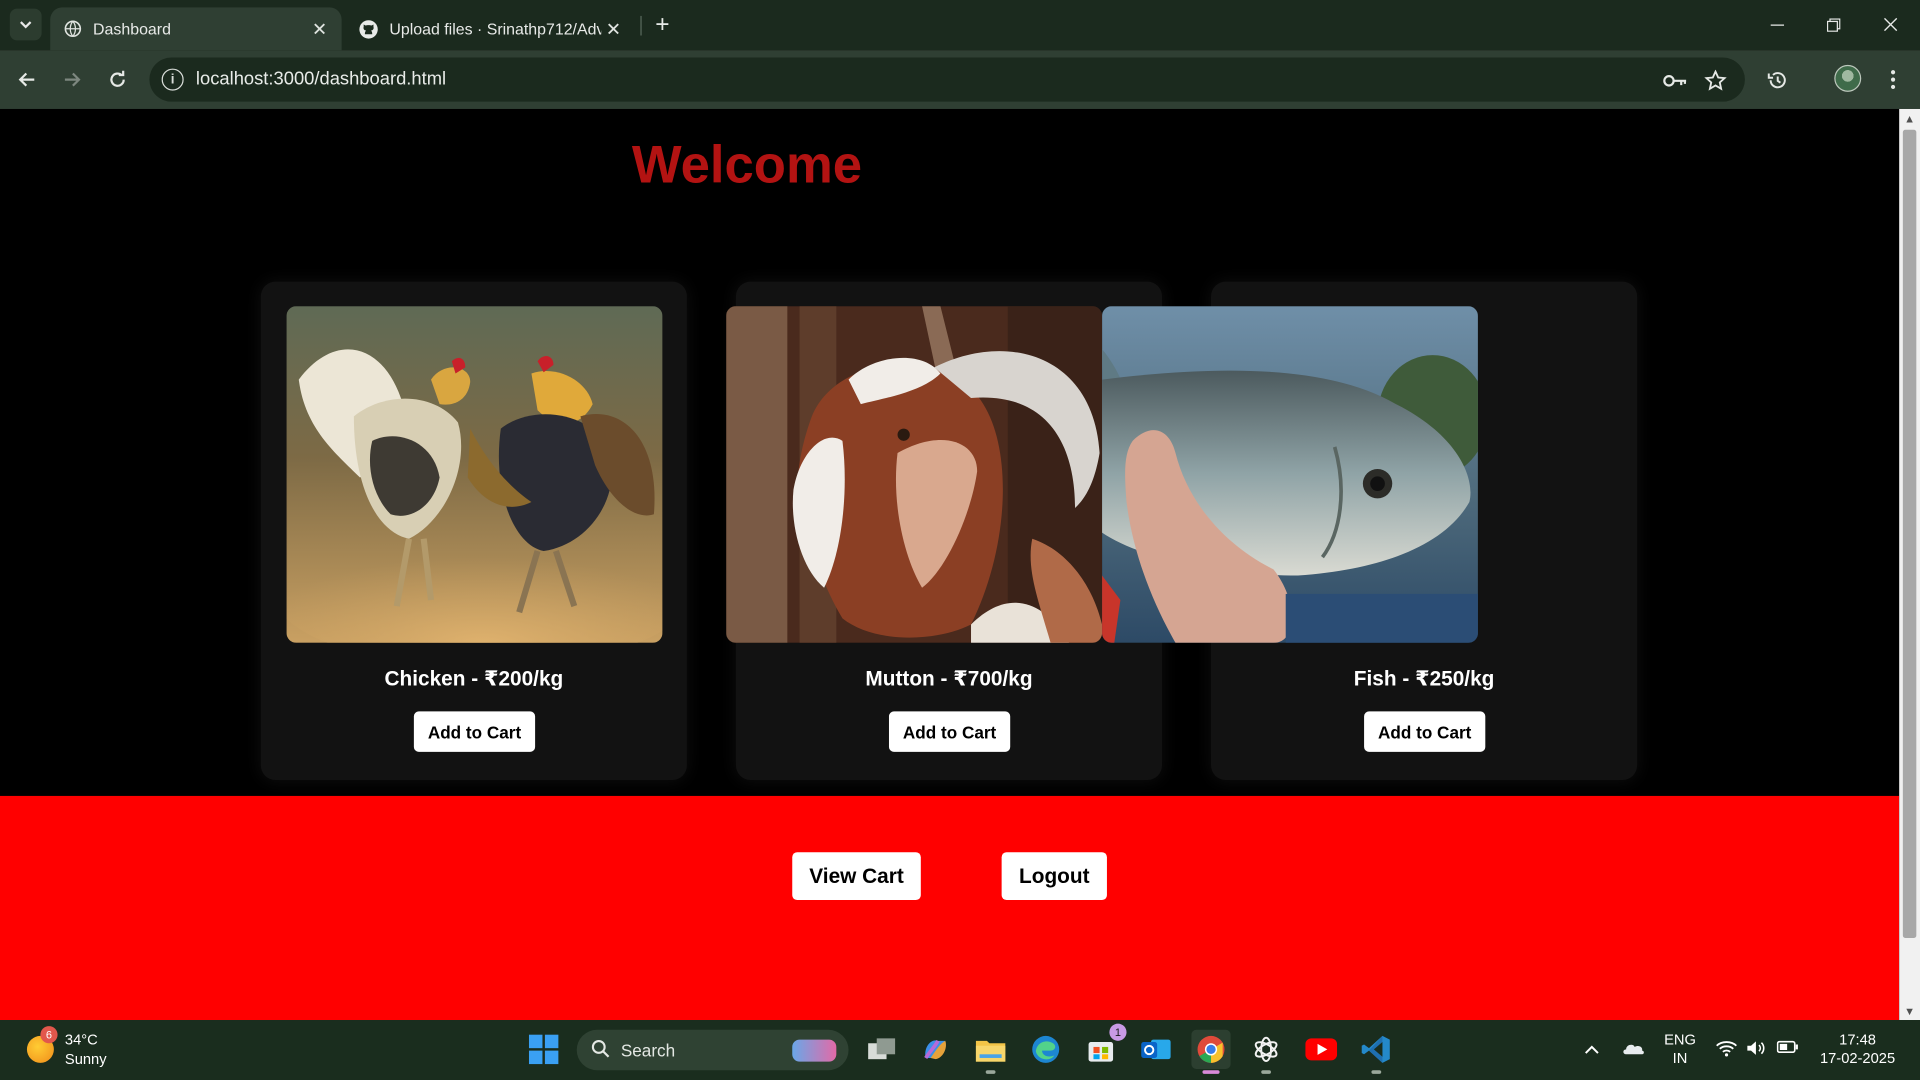 This screenshot has height=1080, width=1920. Describe the element at coordinates (85, 1059) in the screenshot. I see `weather-condition: Sunny` at that location.